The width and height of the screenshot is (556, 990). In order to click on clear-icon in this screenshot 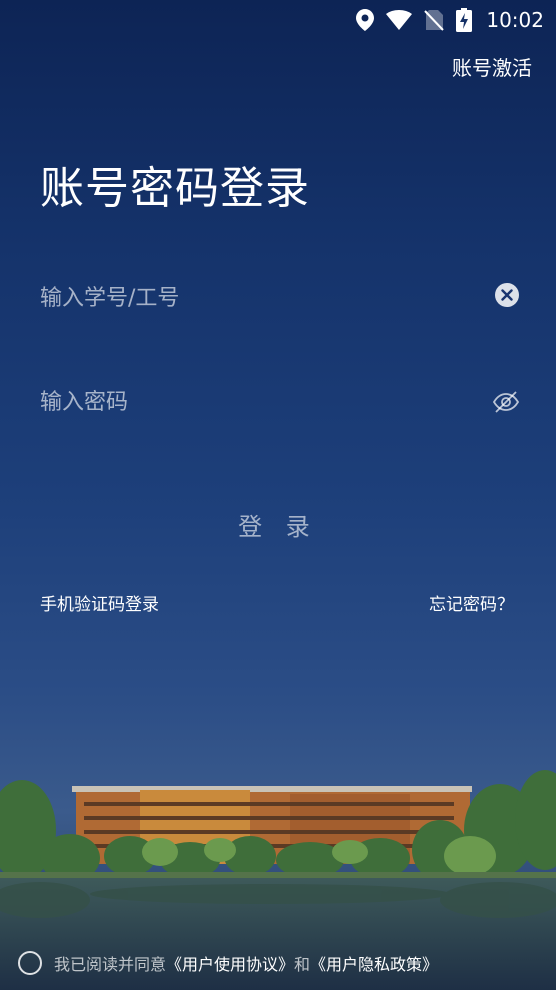, I will do `click(507, 295)`.